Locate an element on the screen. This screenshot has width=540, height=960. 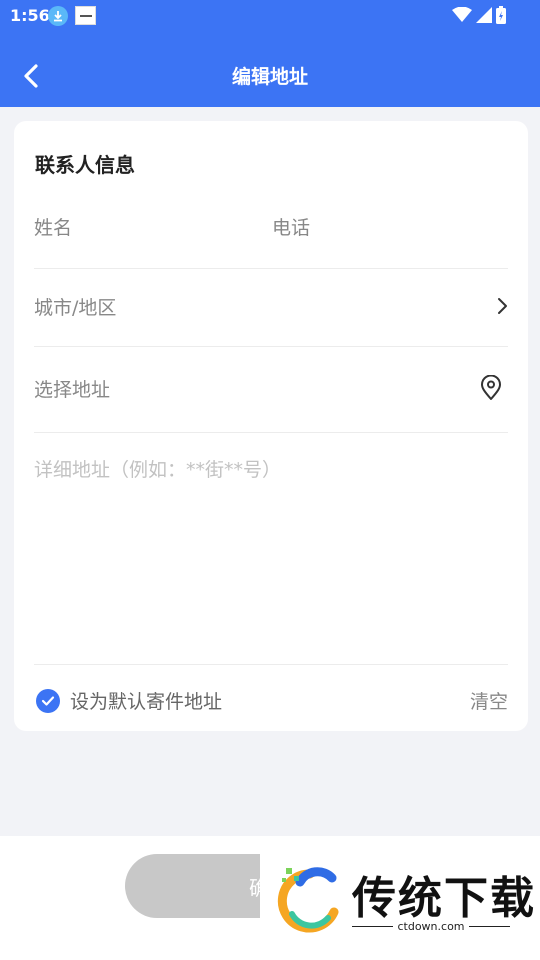
watermark: 传统下载 ctdown.com is located at coordinates (400, 899).